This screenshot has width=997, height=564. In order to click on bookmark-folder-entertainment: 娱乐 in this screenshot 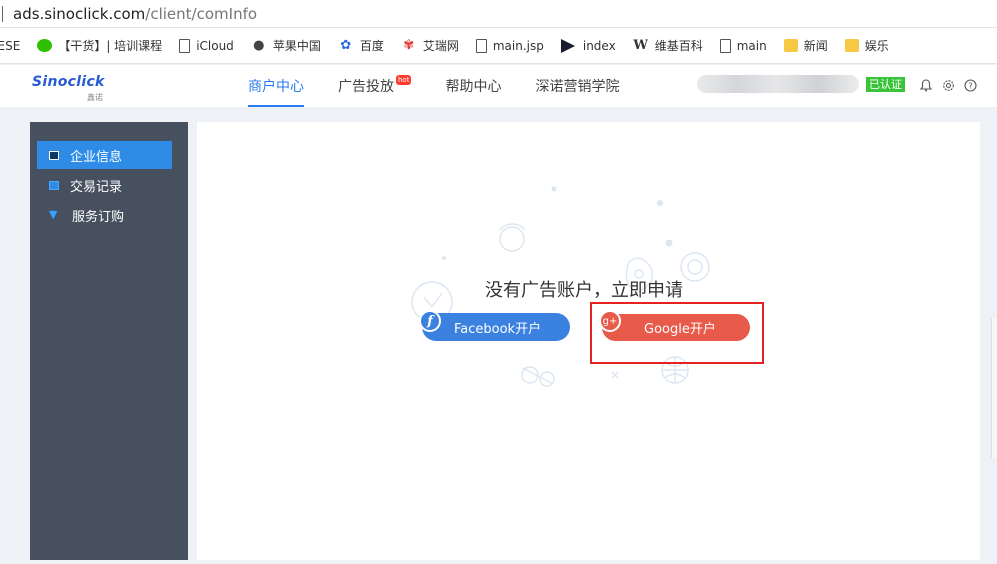, I will do `click(866, 45)`.